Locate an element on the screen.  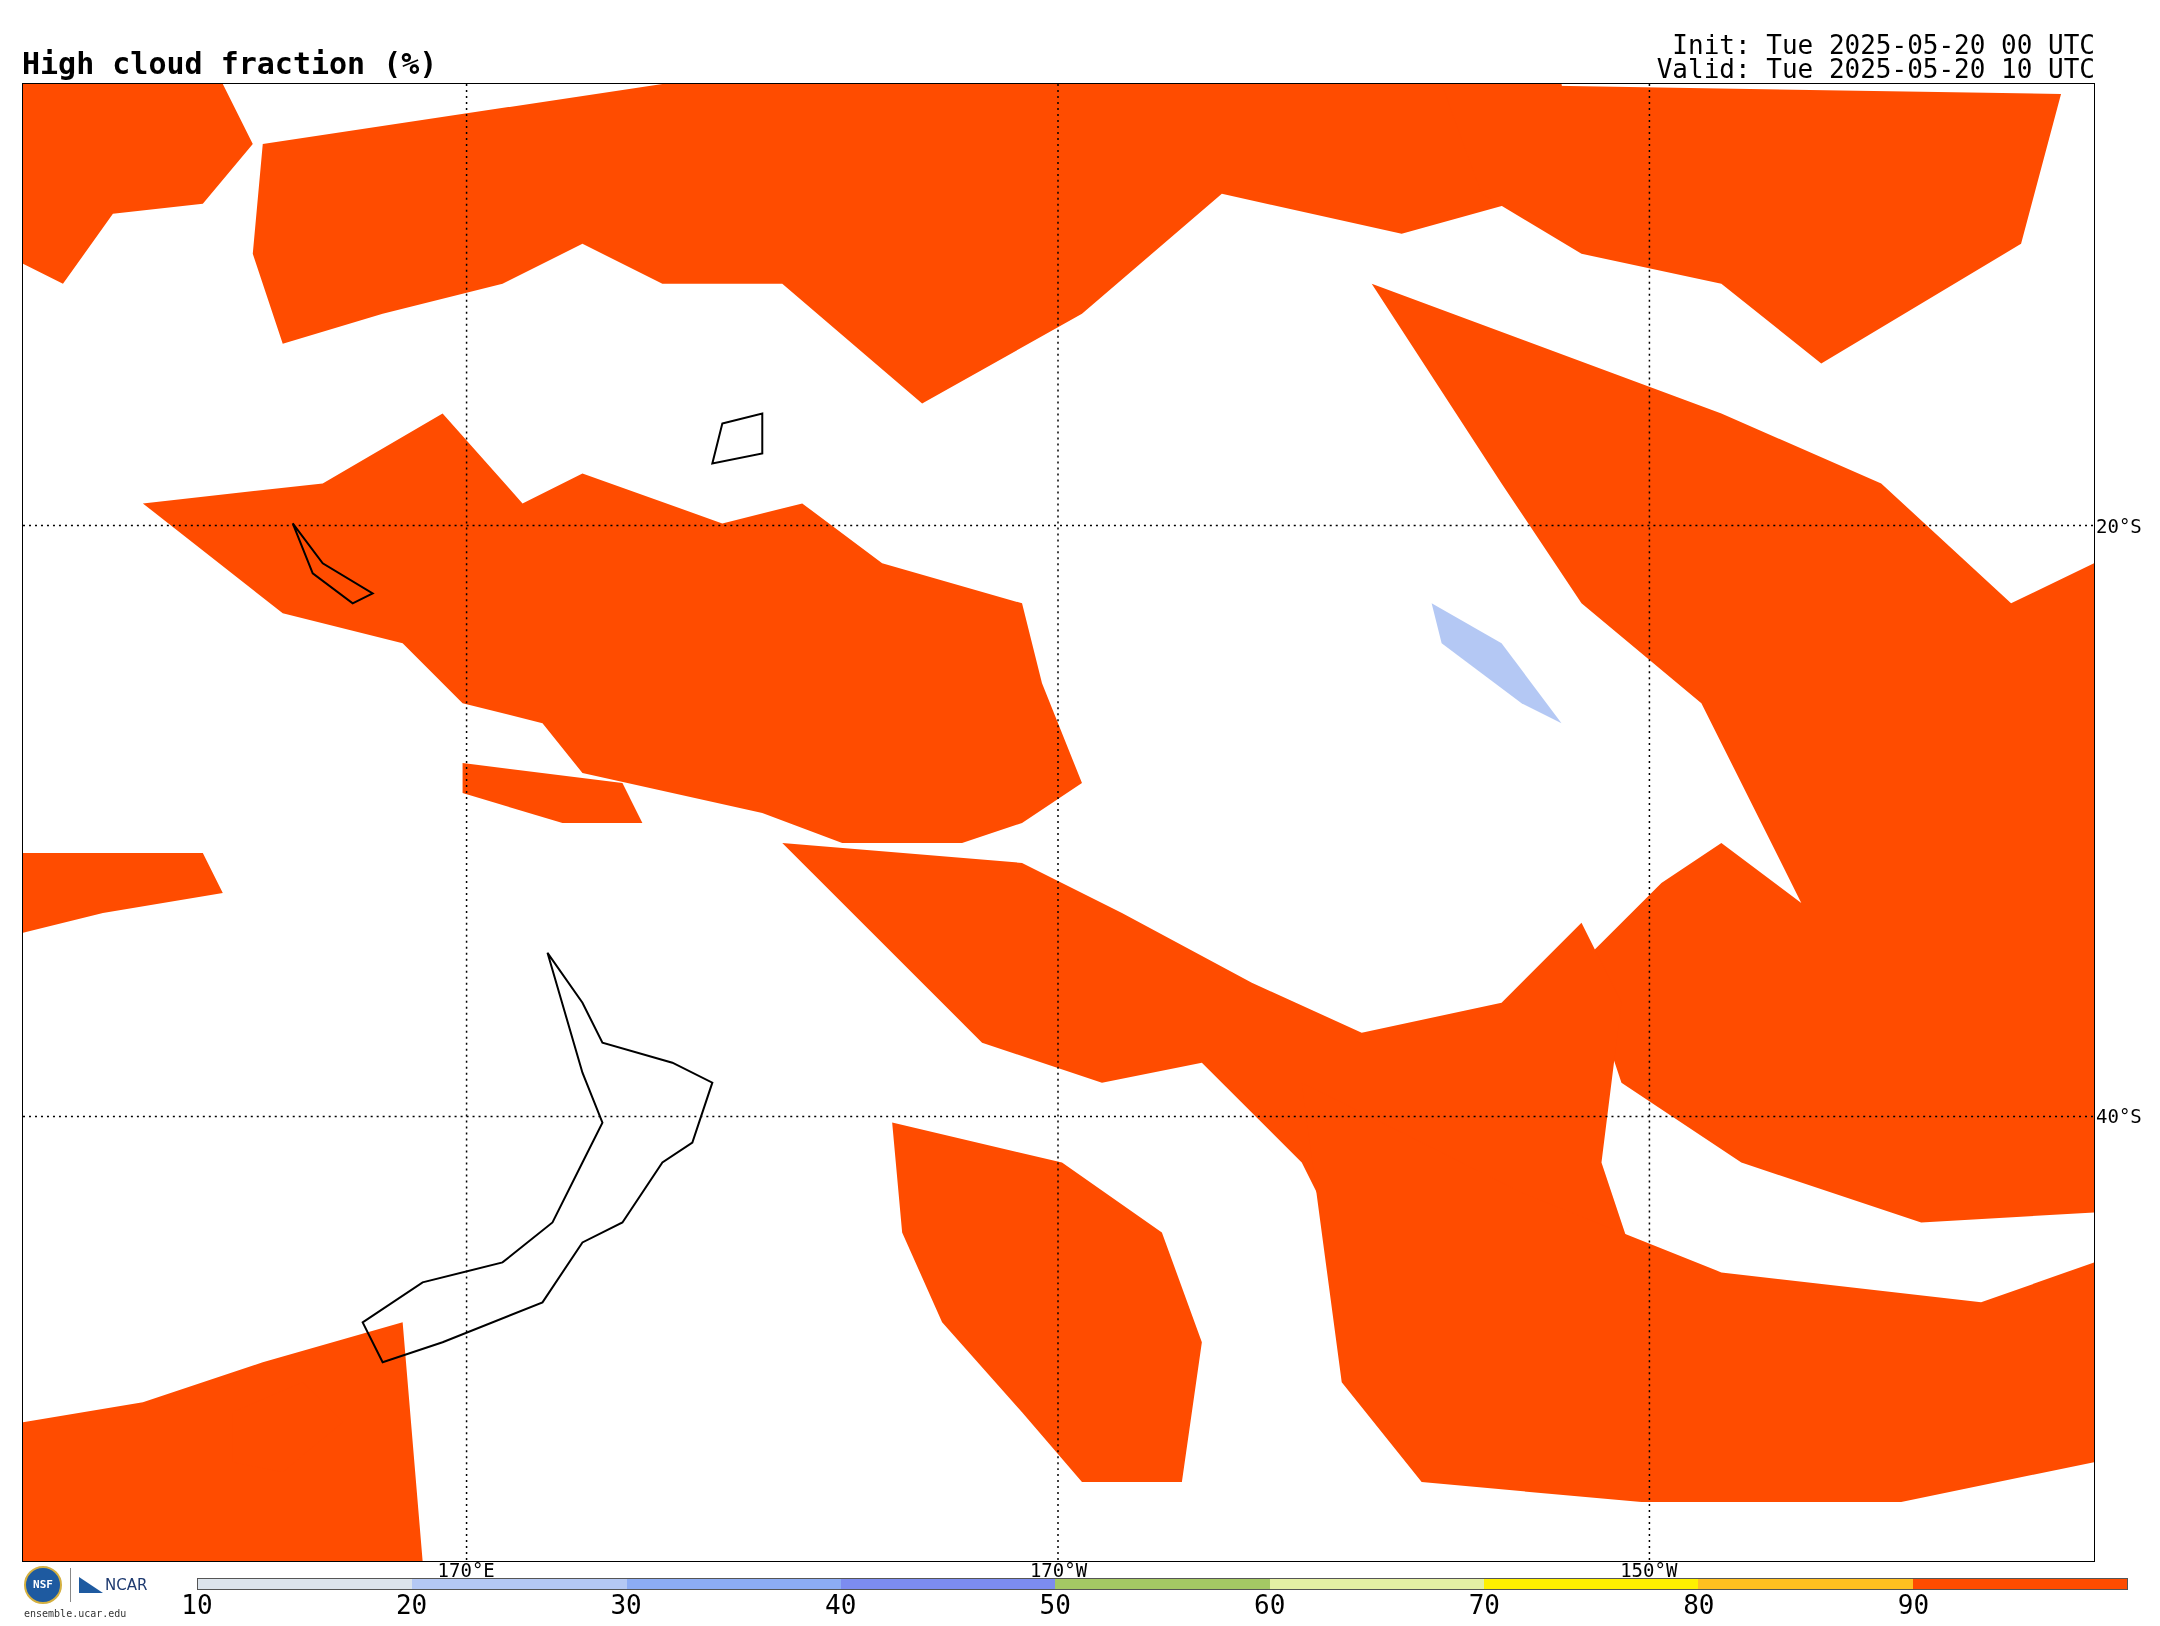
scale-tick-label: 10 is located at coordinates (197, 1605).